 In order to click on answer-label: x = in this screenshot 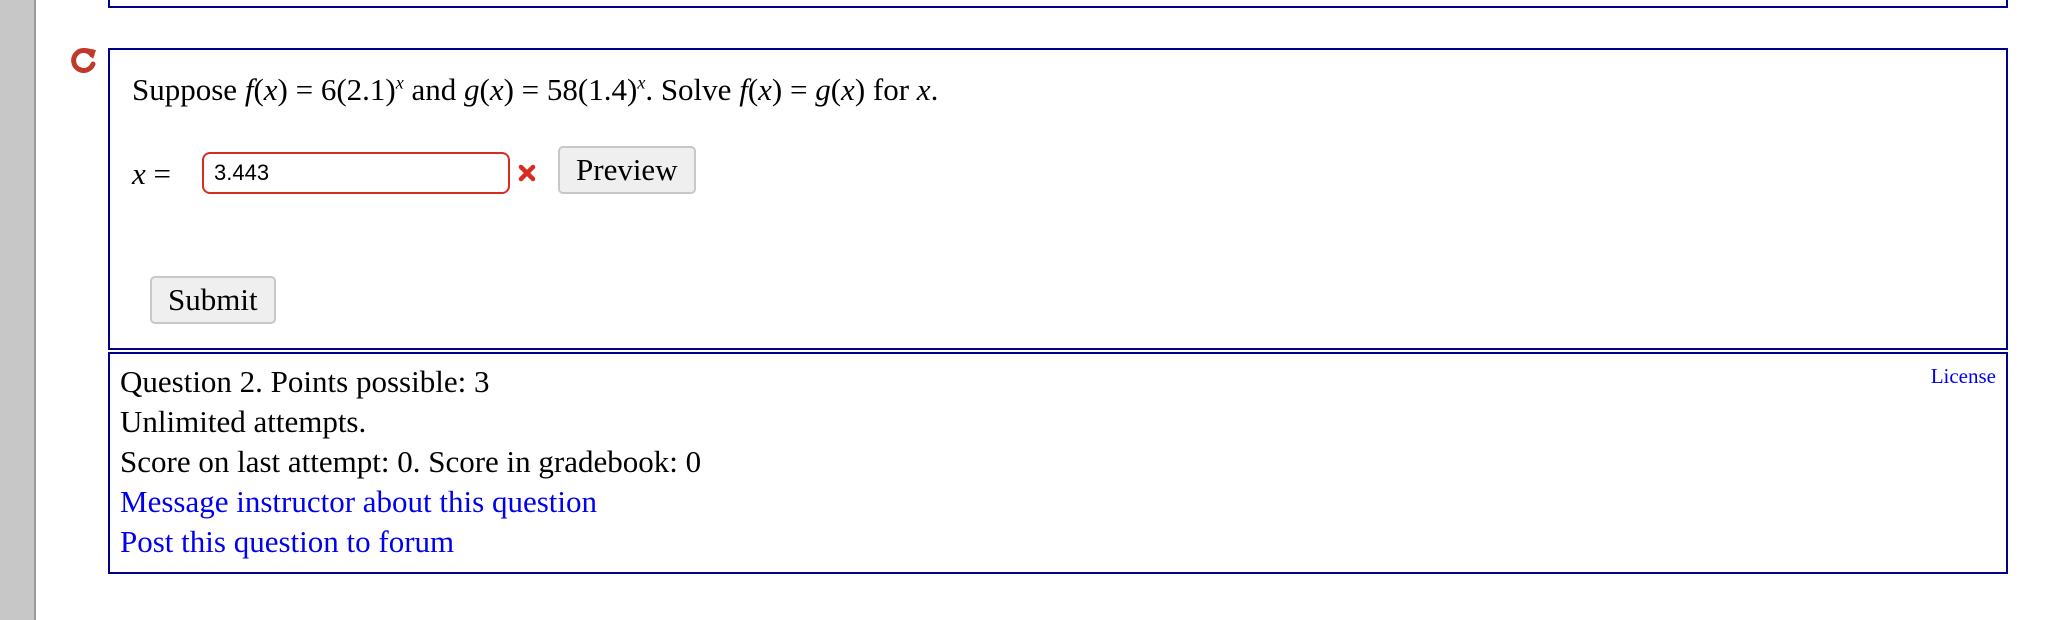, I will do `click(151, 173)`.